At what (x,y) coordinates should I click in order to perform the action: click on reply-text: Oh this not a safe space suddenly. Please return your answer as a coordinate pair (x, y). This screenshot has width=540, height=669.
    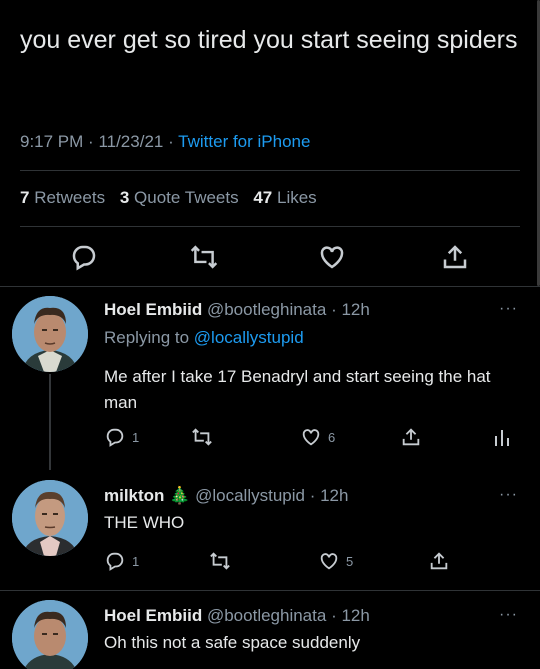
    Looking at the image, I should click on (232, 642).